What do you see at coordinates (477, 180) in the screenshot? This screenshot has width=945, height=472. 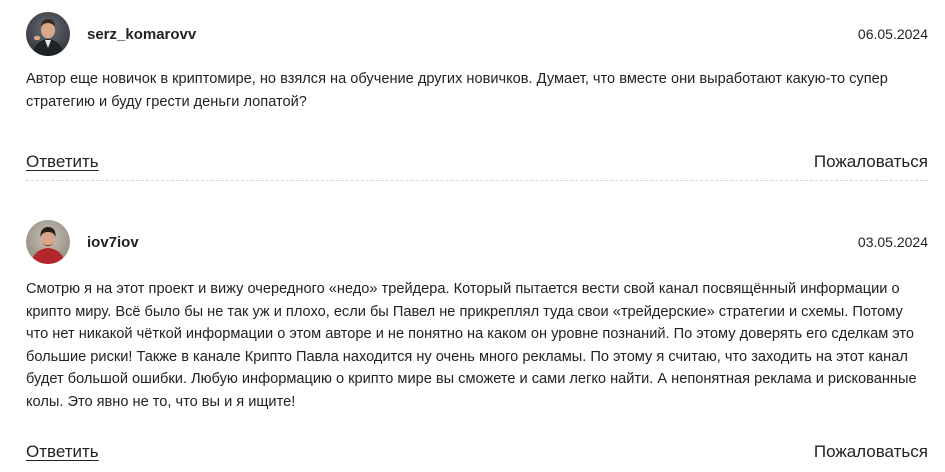 I see `comment-divider` at bounding box center [477, 180].